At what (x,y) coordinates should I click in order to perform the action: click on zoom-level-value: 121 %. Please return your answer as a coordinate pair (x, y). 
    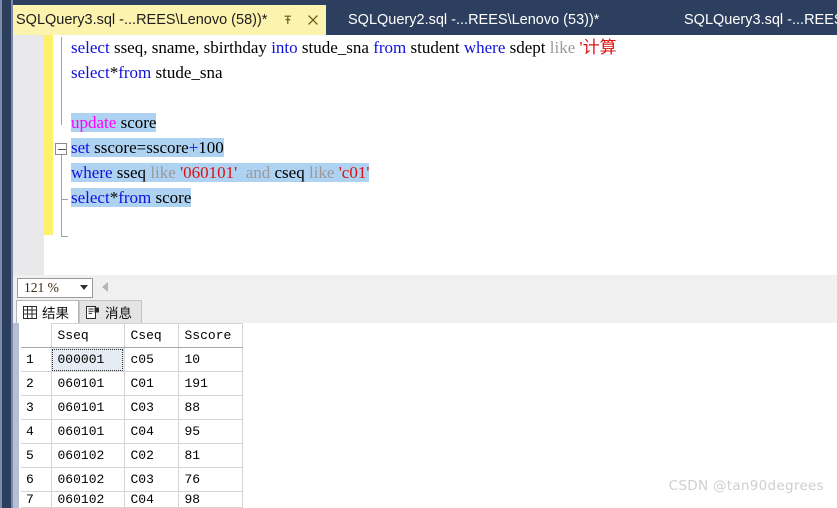
    Looking at the image, I should click on (41, 287).